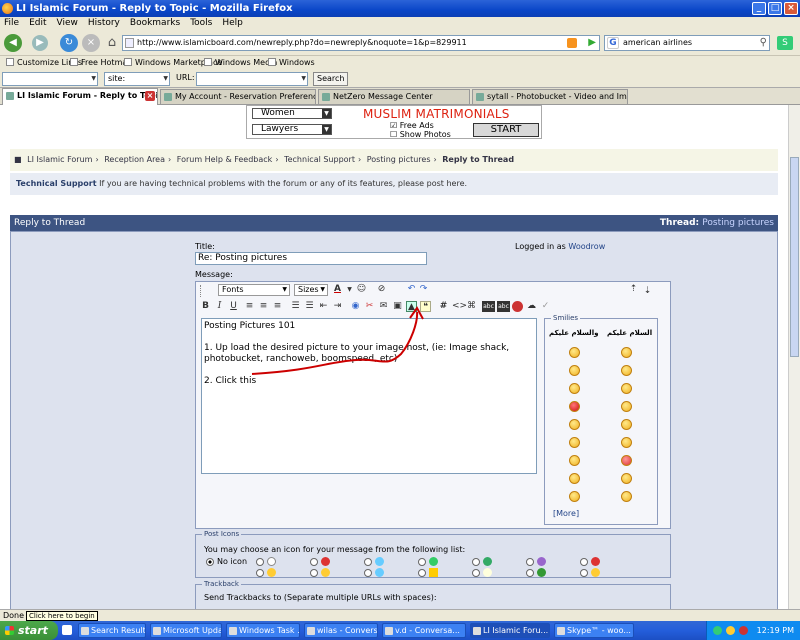 The image size is (800, 640). Describe the element at coordinates (67, 630) in the screenshot. I see `quicklaunch-icon` at that location.